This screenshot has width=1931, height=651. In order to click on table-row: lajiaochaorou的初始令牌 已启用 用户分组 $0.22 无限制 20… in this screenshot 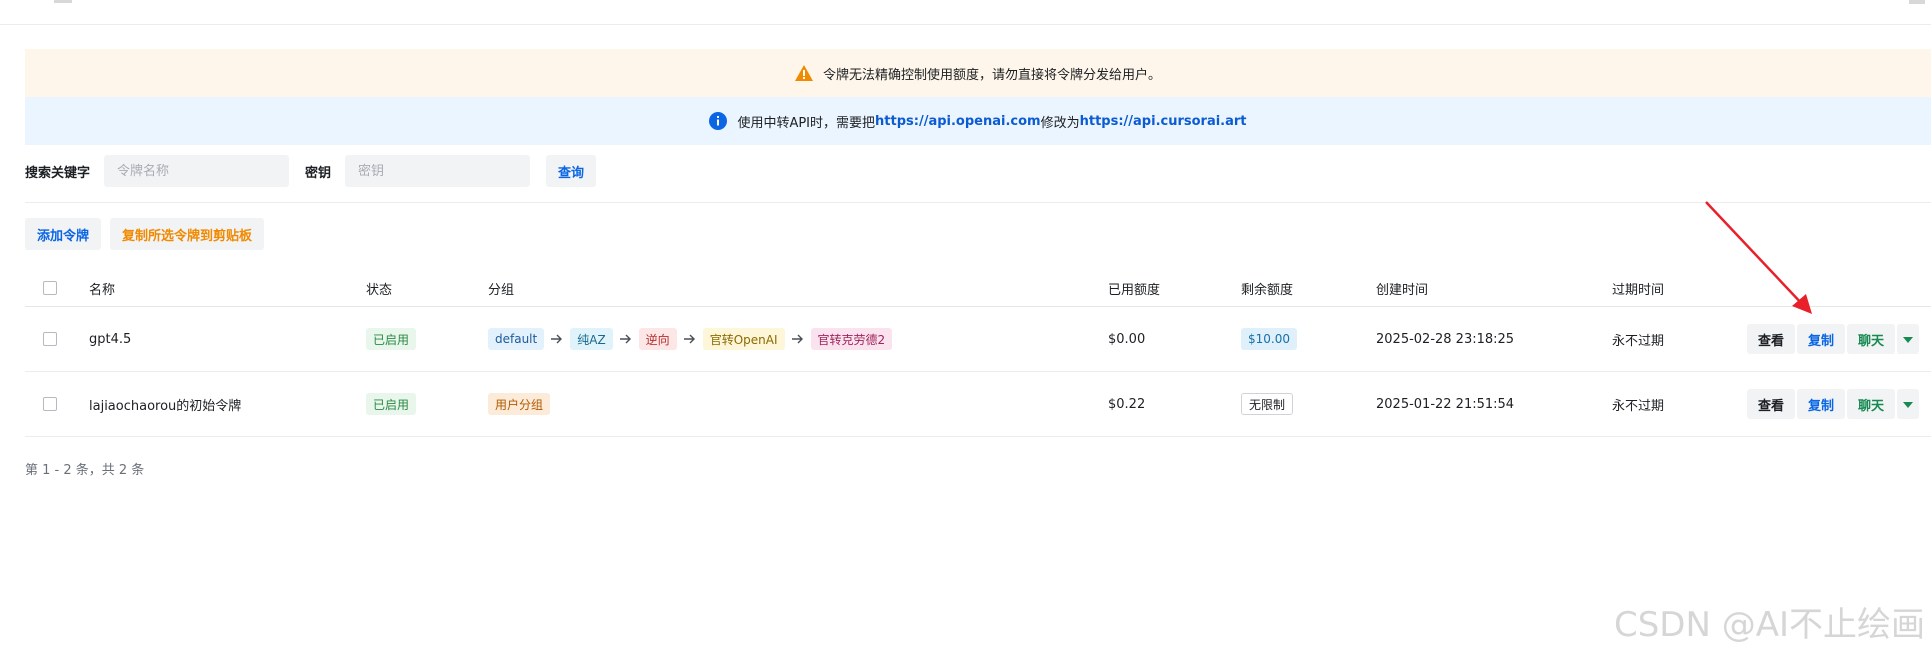, I will do `click(978, 404)`.